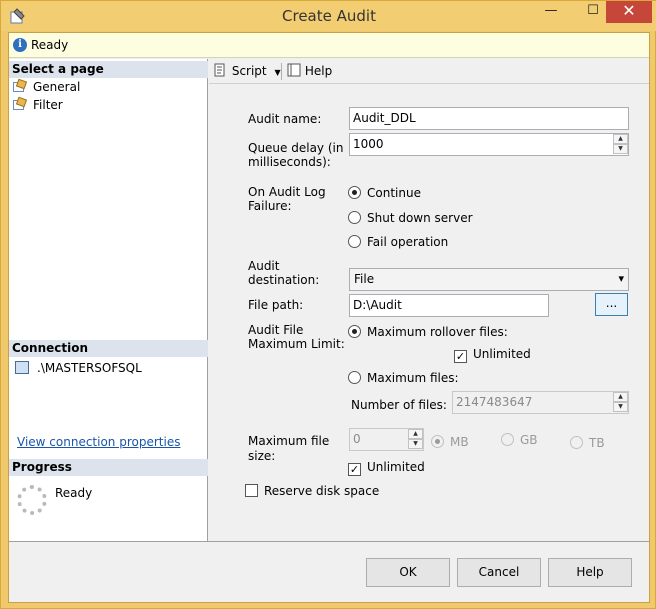 The image size is (656, 609). What do you see at coordinates (364, 279) in the screenshot?
I see `destination-value: File` at bounding box center [364, 279].